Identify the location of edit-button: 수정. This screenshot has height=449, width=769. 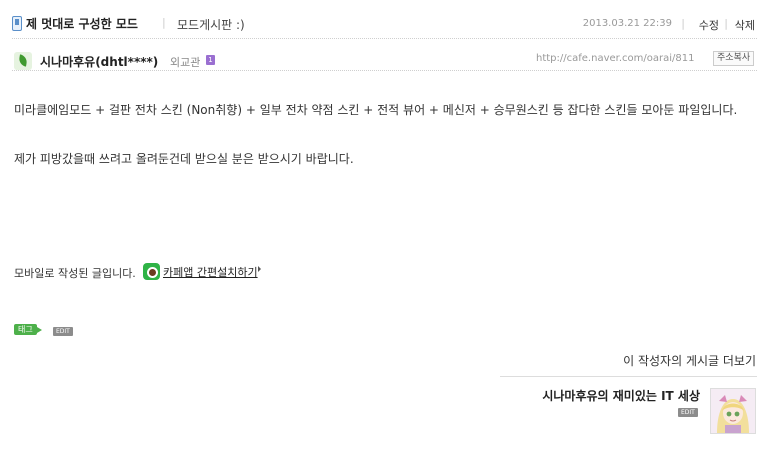
(709, 25).